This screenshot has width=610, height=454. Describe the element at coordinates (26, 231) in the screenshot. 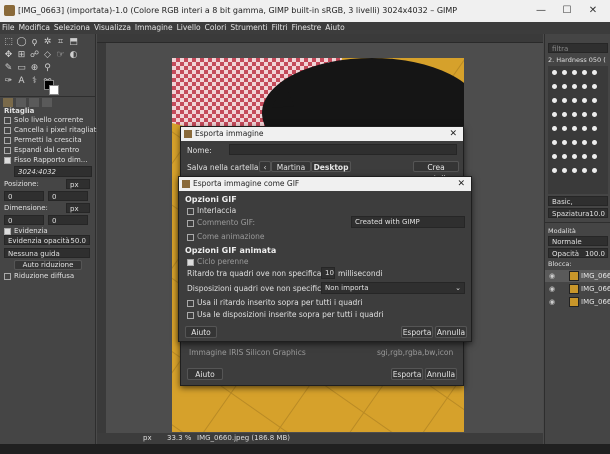

I see `highlight-option: Evidenzia` at that location.